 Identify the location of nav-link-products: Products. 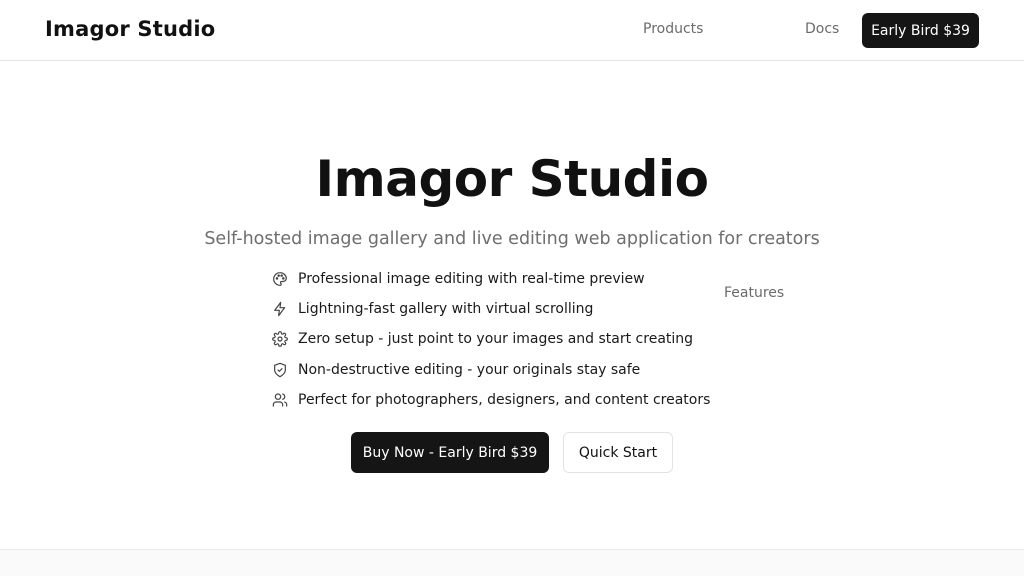
(673, 29).